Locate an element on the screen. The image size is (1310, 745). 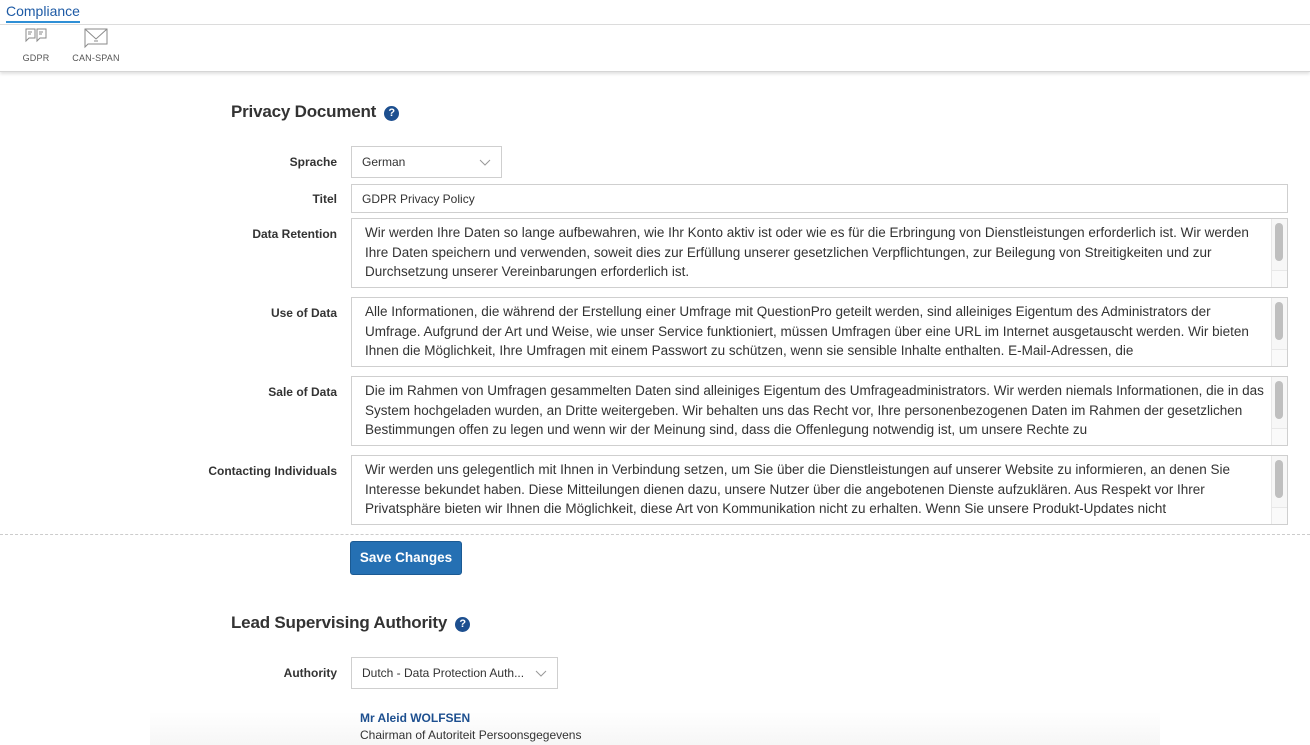
privacy-document-heading: Privacy Document? is located at coordinates (315, 112).